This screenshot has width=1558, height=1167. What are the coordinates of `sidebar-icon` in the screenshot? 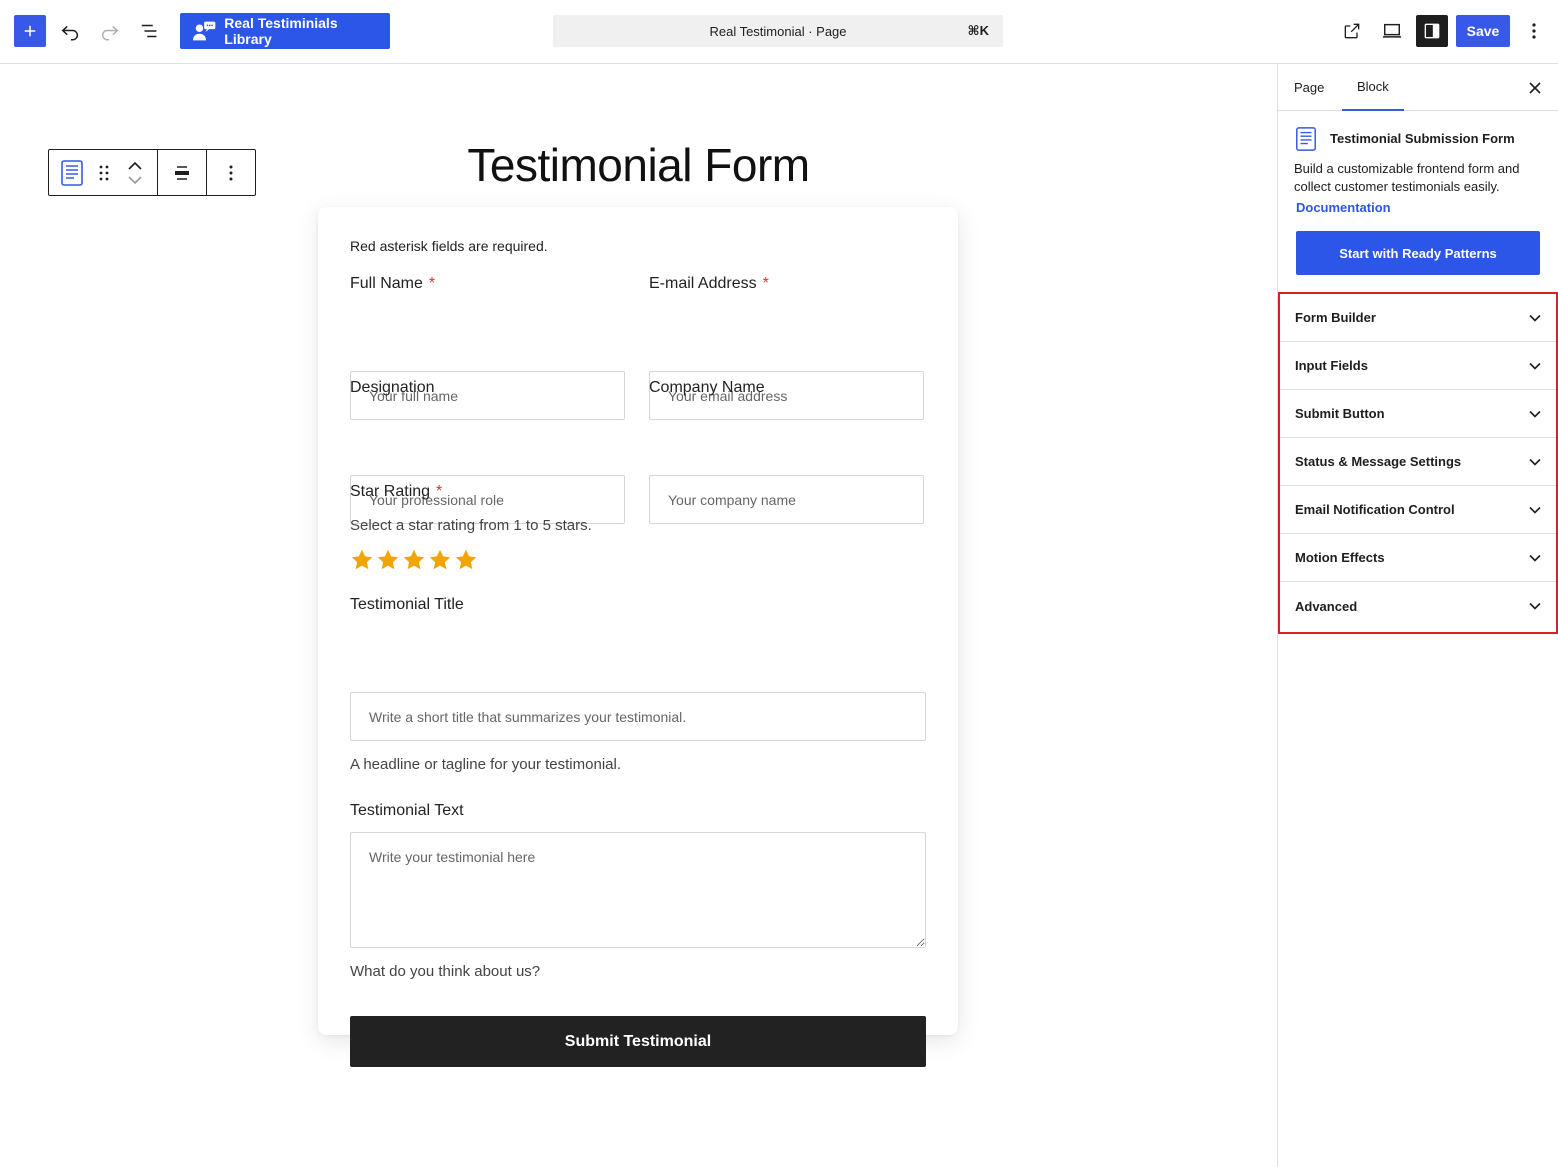 It's located at (1432, 31).